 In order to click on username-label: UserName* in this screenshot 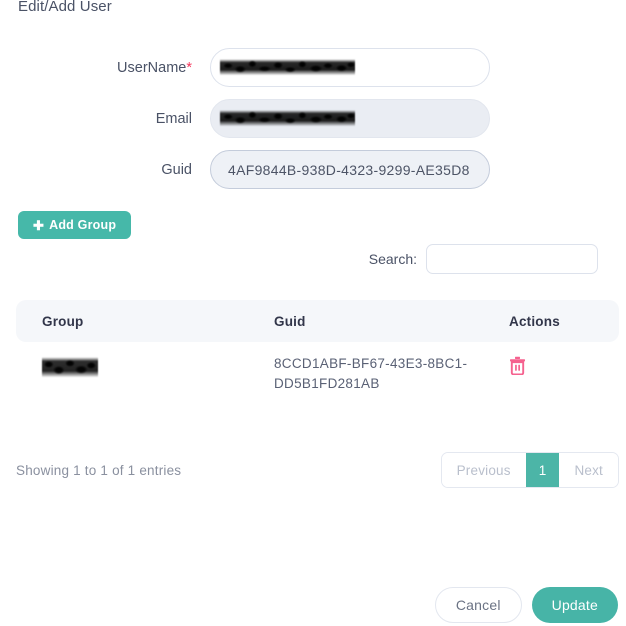, I will do `click(105, 68)`.